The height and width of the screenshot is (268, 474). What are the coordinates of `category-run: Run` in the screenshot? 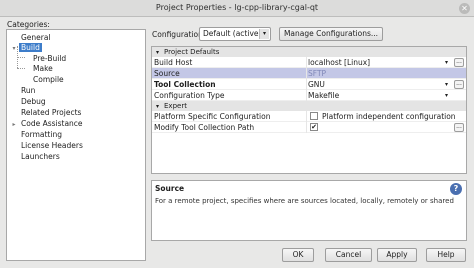 It's located at (23, 90).